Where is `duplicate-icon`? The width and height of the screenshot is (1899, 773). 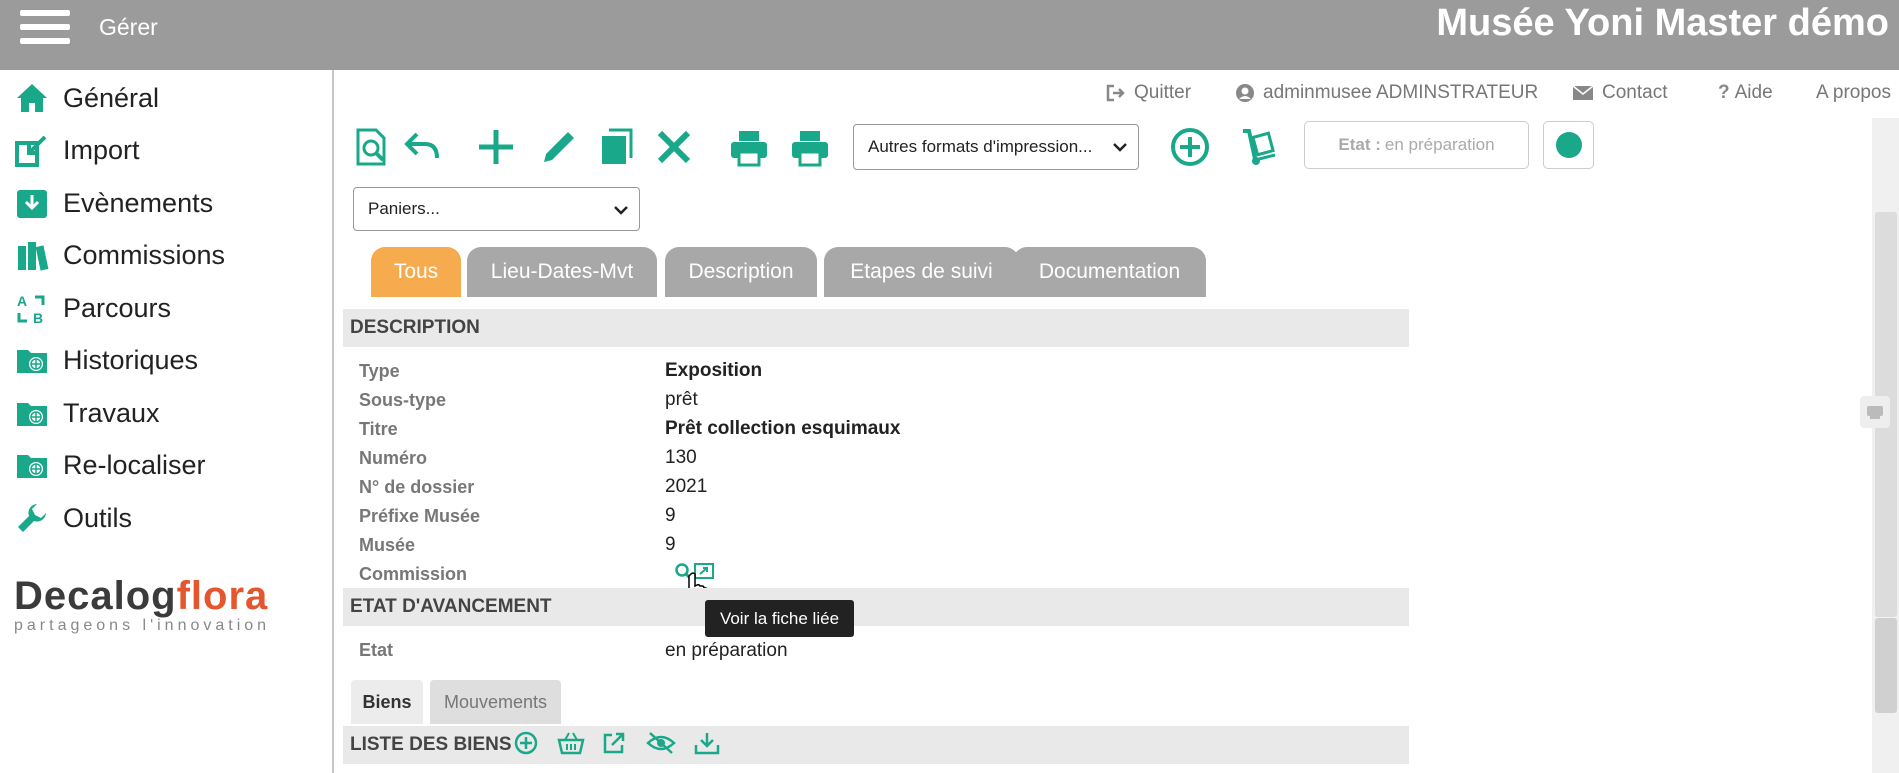 duplicate-icon is located at coordinates (616, 147).